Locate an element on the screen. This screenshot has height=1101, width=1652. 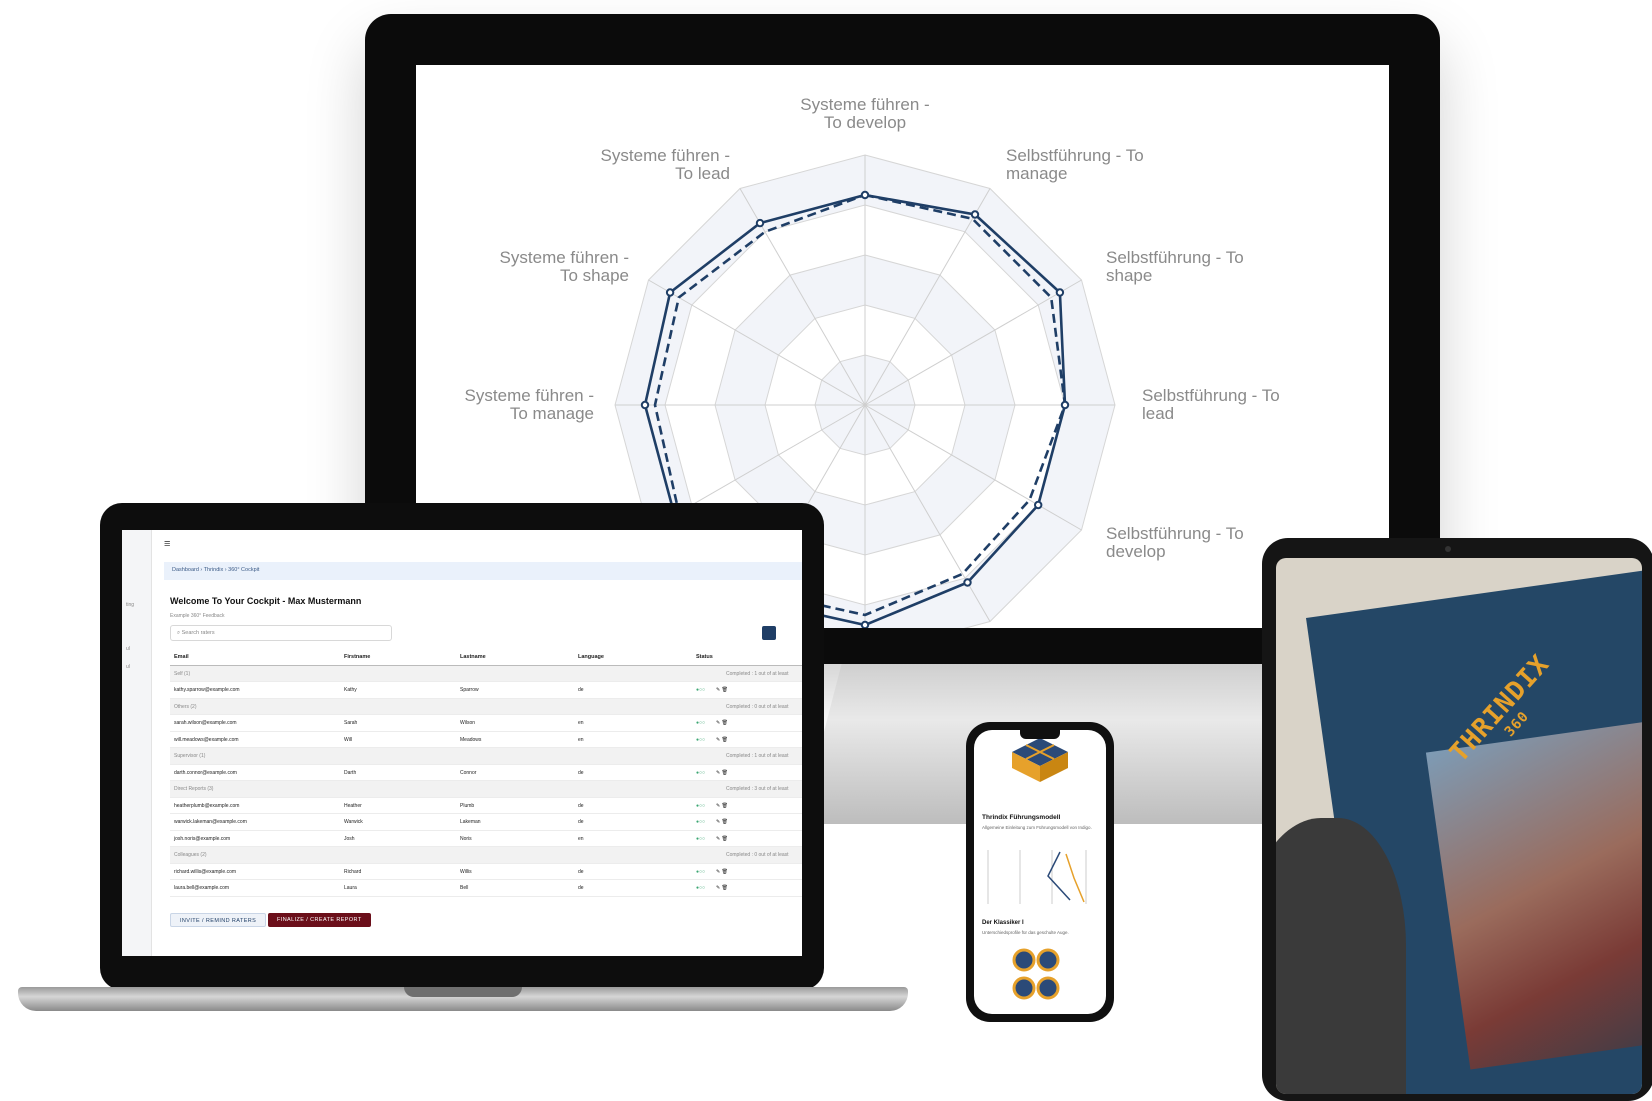
cell-firstname: Richard is located at coordinates (353, 871).